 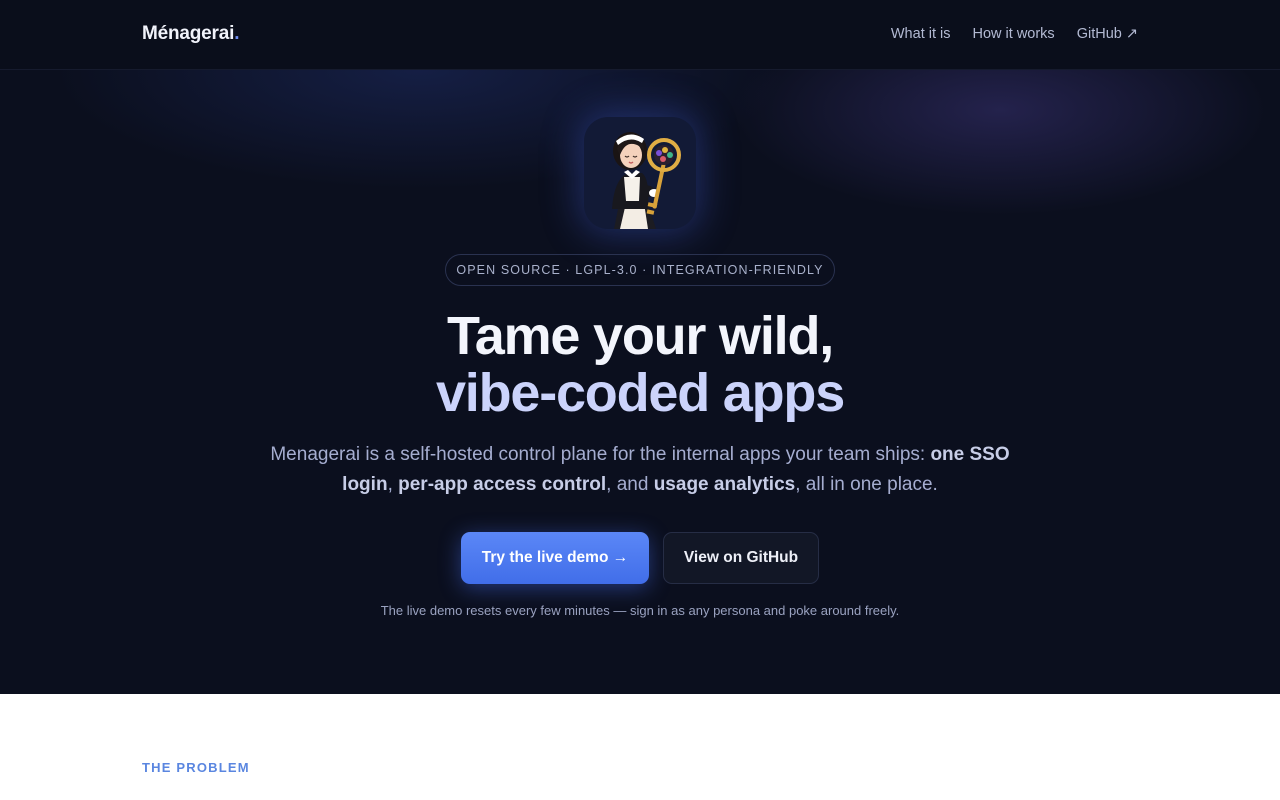 I want to click on lead-bold-access: per-app access control, so click(x=502, y=484).